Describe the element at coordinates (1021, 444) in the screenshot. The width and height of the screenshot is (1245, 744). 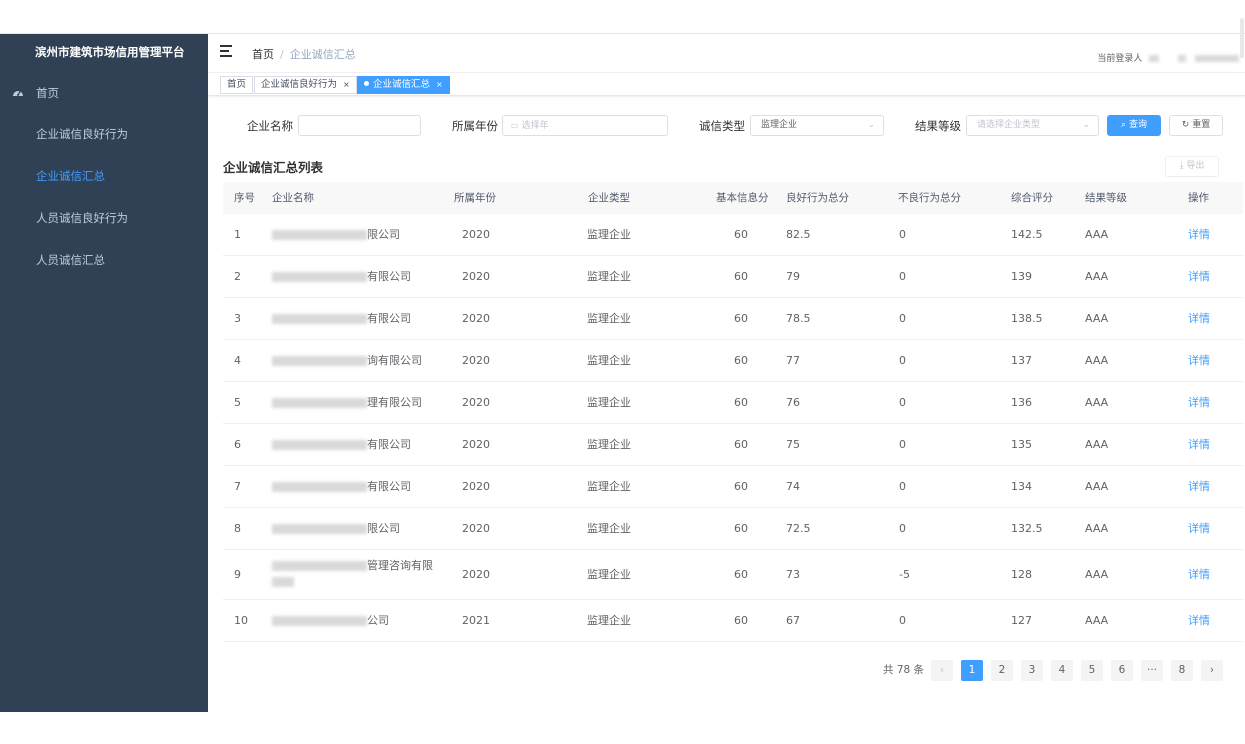
I see `cell-total: 135` at that location.